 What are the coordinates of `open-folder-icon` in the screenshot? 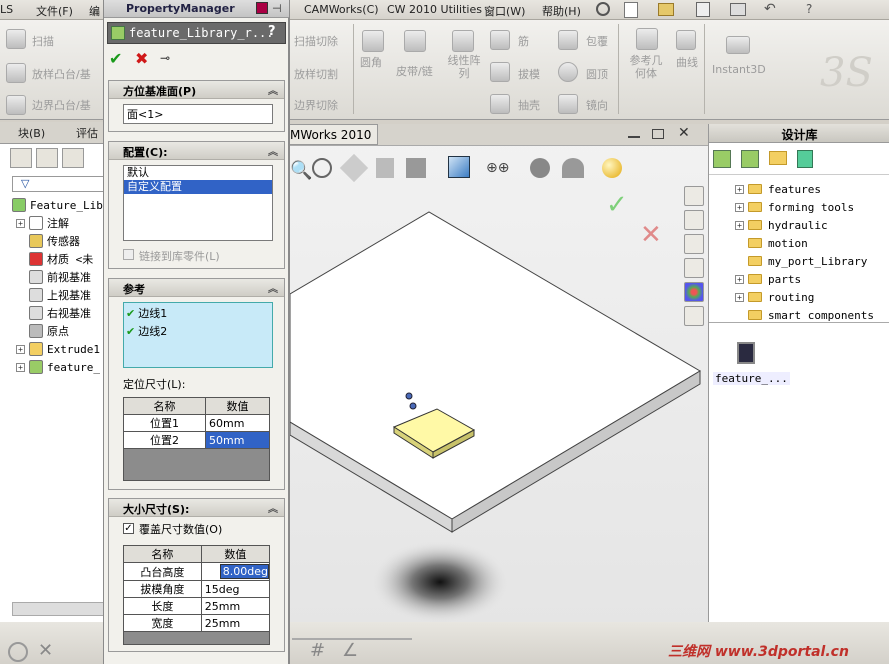 It's located at (666, 9).